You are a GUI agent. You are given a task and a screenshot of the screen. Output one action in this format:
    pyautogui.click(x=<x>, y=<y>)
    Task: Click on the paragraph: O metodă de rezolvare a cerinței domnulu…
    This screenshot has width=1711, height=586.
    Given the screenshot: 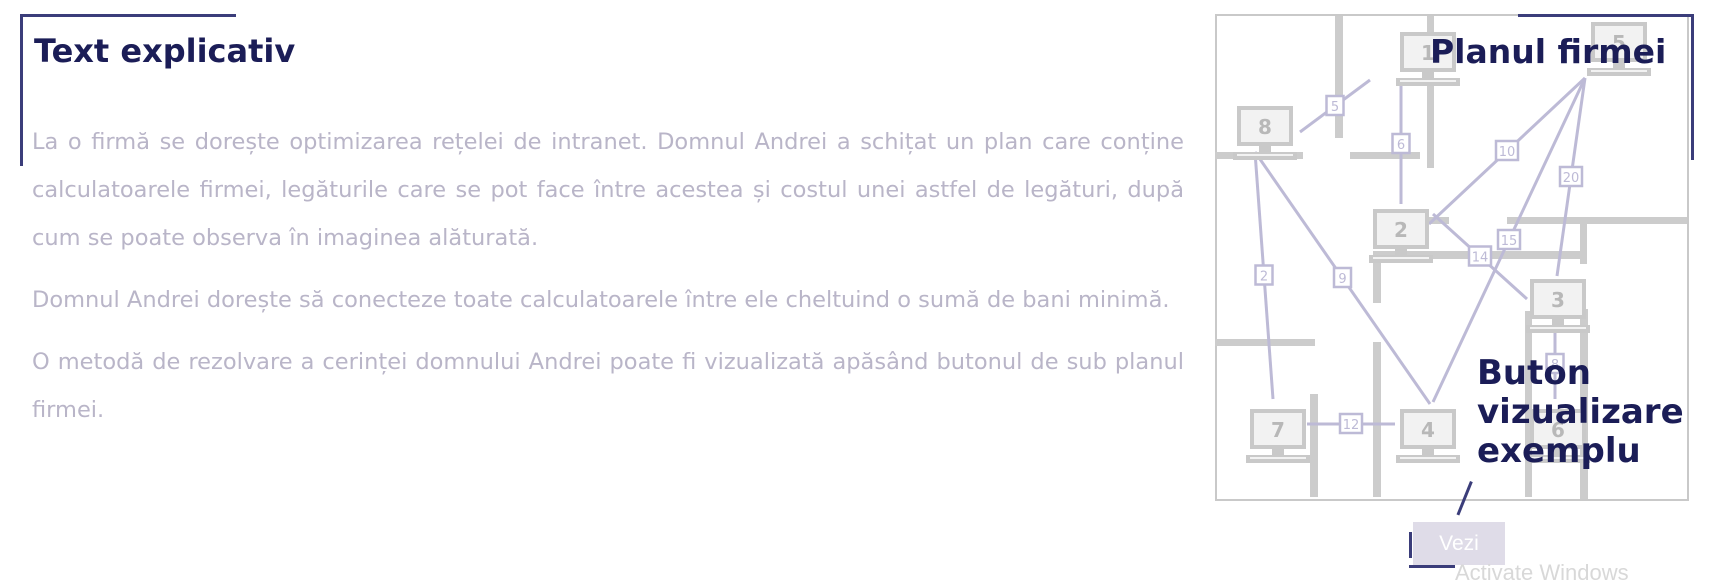 What is the action you would take?
    pyautogui.click(x=608, y=386)
    